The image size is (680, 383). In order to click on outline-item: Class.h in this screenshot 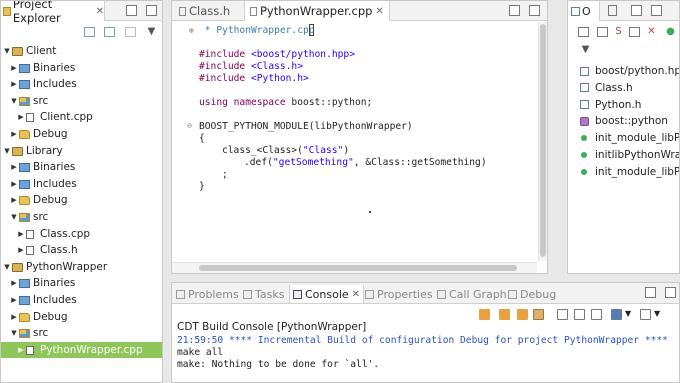, I will do `click(606, 88)`.